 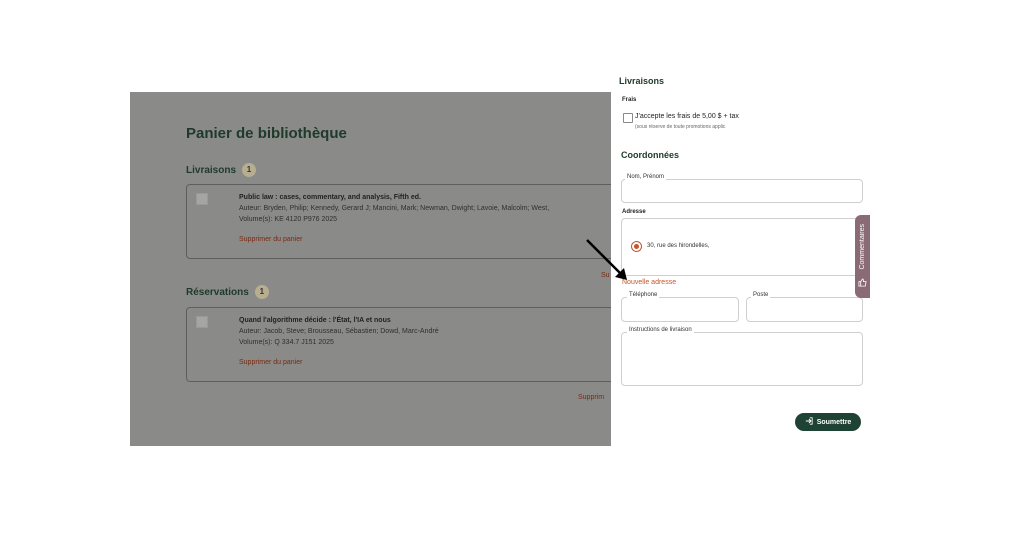 I want to click on annotation-arrow, so click(x=606, y=259).